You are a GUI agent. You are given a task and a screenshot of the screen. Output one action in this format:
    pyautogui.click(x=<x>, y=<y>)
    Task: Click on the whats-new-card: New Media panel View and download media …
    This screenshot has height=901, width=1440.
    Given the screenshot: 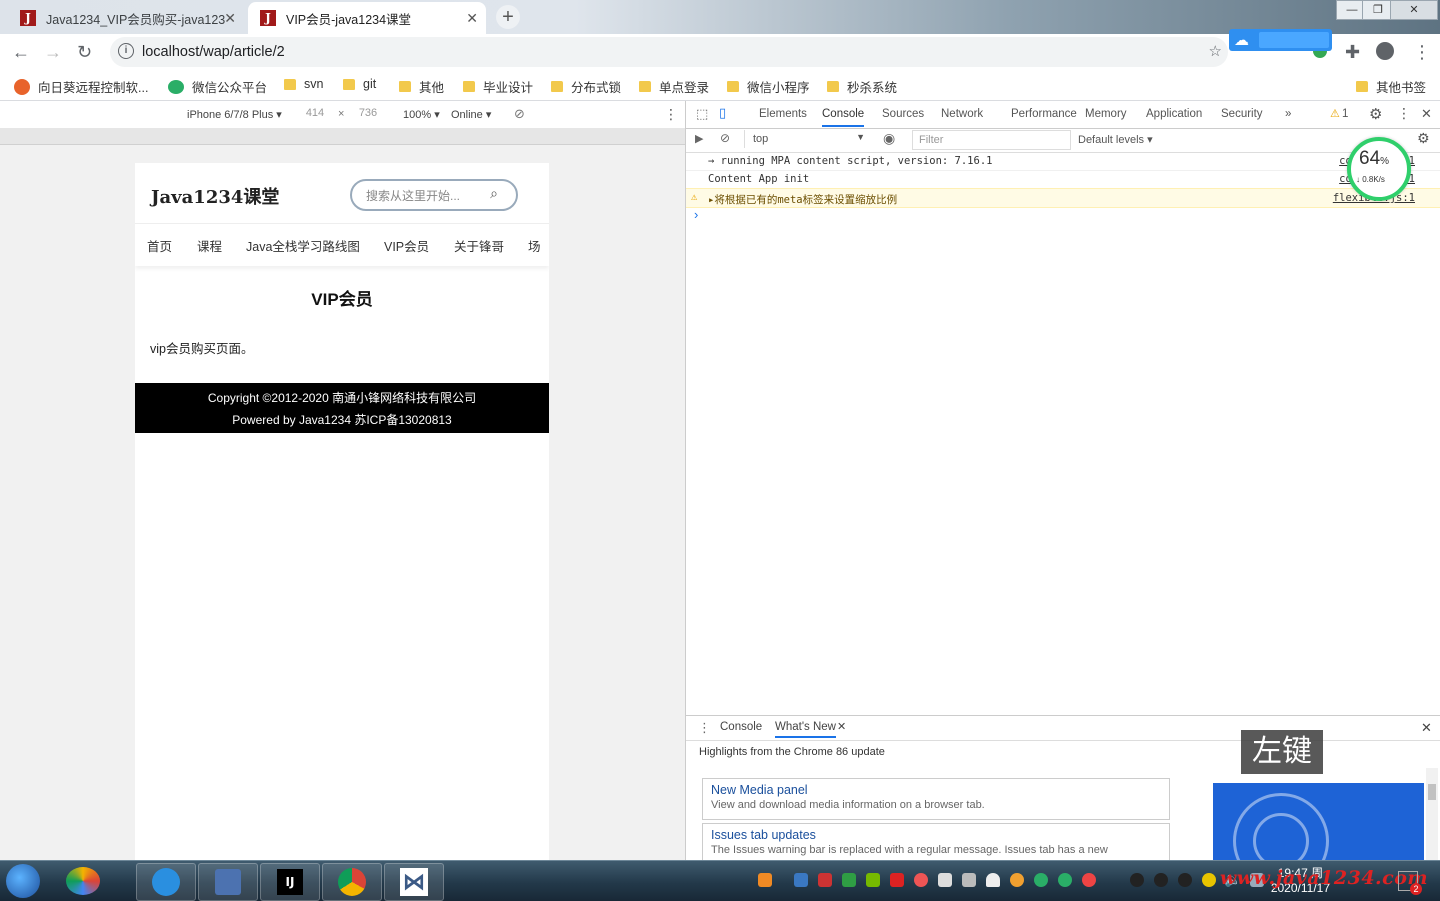 What is the action you would take?
    pyautogui.click(x=936, y=799)
    